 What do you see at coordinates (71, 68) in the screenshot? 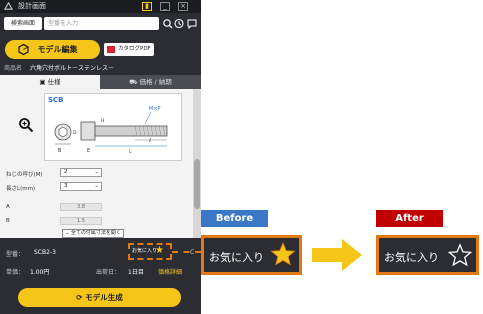
I see `product-name-value: 六角穴付ボルト－ステンレス－` at bounding box center [71, 68].